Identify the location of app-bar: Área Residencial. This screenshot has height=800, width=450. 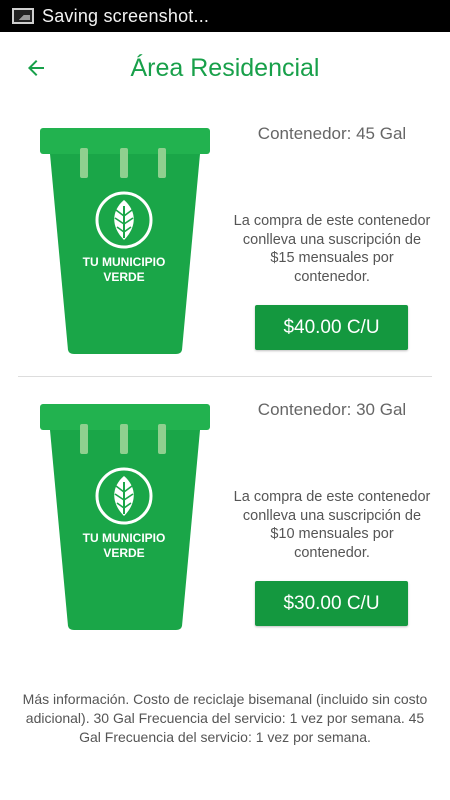
(225, 68).